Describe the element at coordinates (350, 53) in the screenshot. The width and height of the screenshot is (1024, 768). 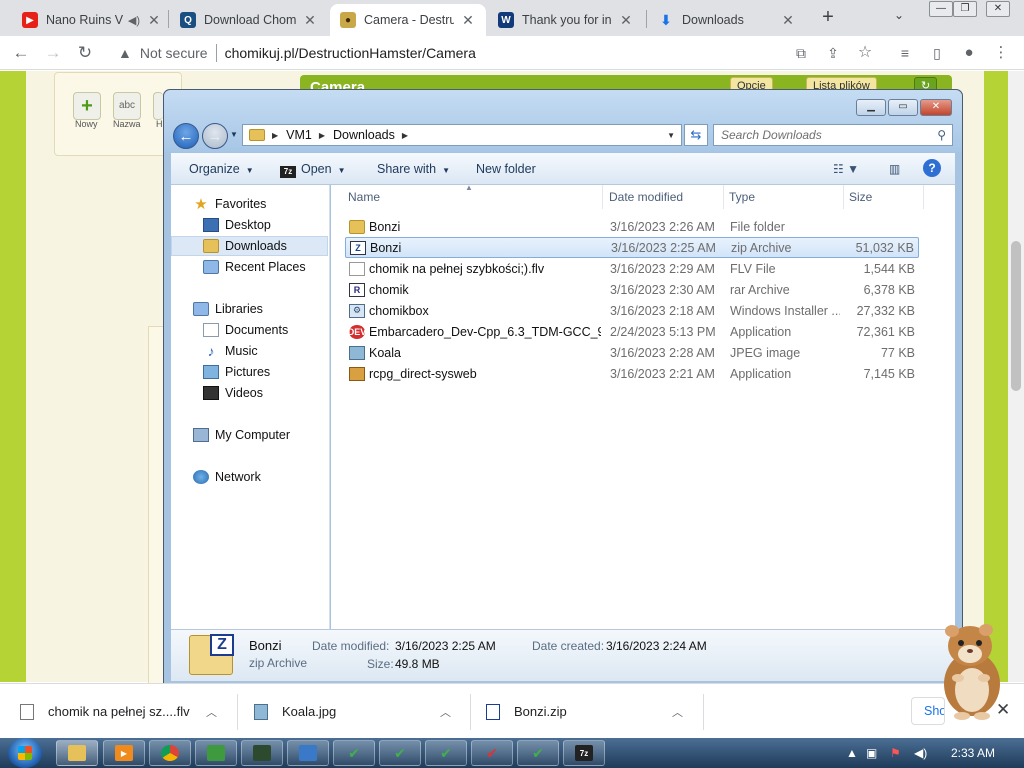
I see `url-text: chomikuj.pl/DestructionHamster/Camera` at that location.